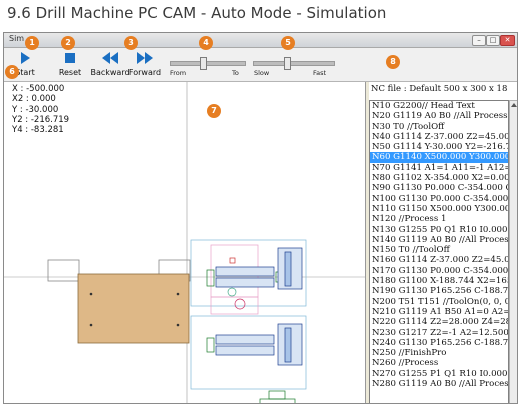  Describe the element at coordinates (439, 188) in the screenshot. I see `nc-line: N90 G1130 P0.000 C-354.000 C` at that location.